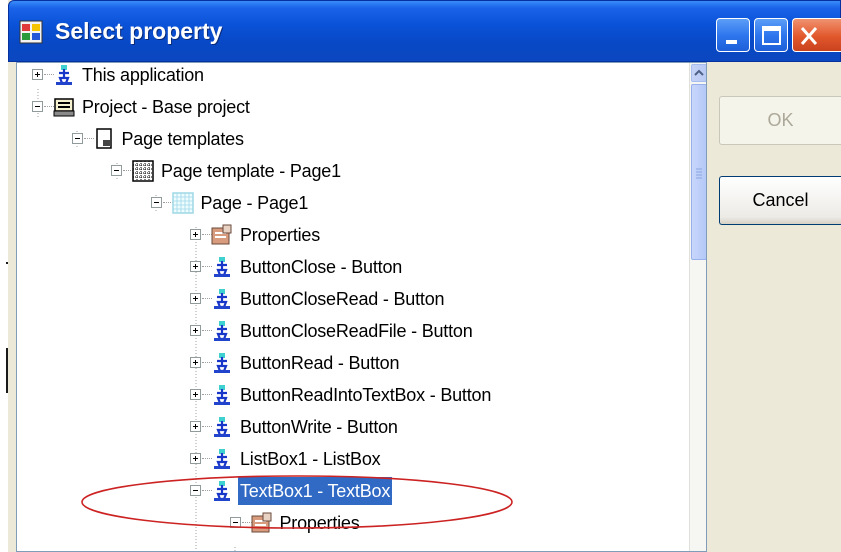 This screenshot has width=841, height=552. I want to click on tree-node-label: ButtonCloseRead - Button, so click(342, 299).